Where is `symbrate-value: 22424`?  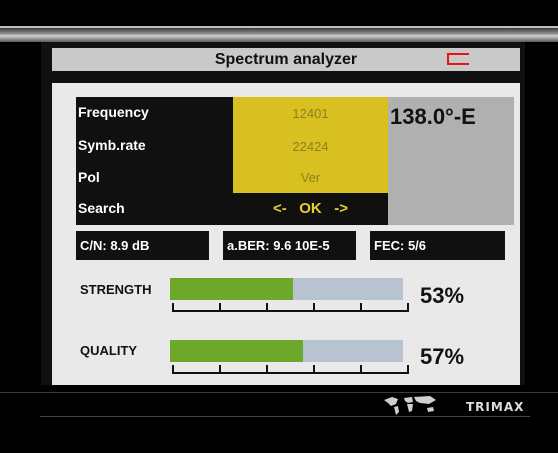 symbrate-value: 22424 is located at coordinates (310, 146).